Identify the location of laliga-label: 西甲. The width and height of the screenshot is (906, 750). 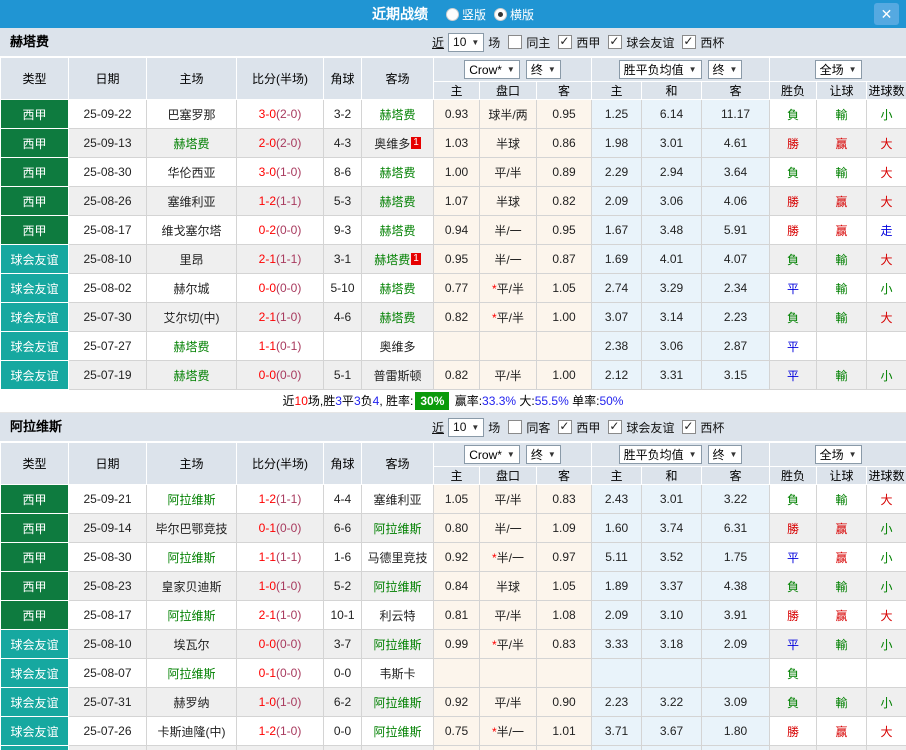
(588, 427).